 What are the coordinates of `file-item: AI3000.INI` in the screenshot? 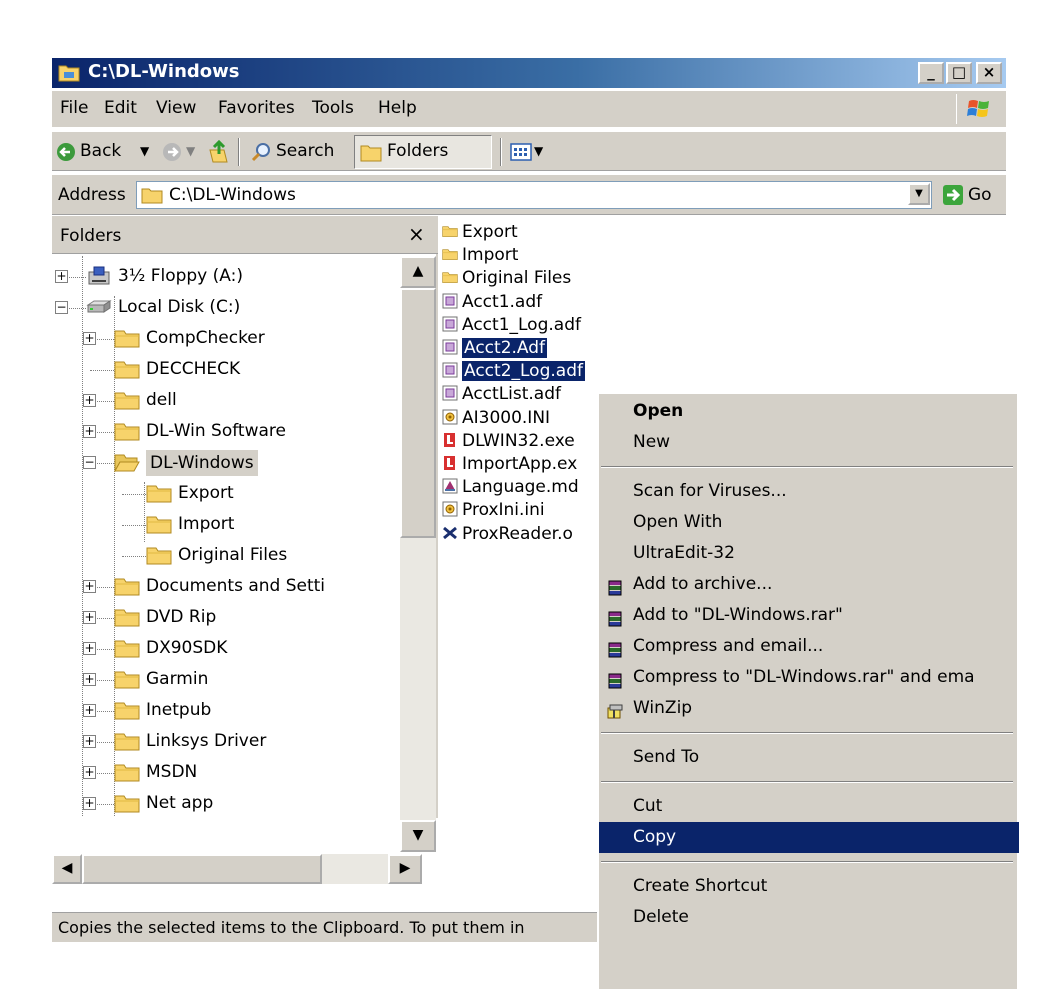 It's located at (496, 419).